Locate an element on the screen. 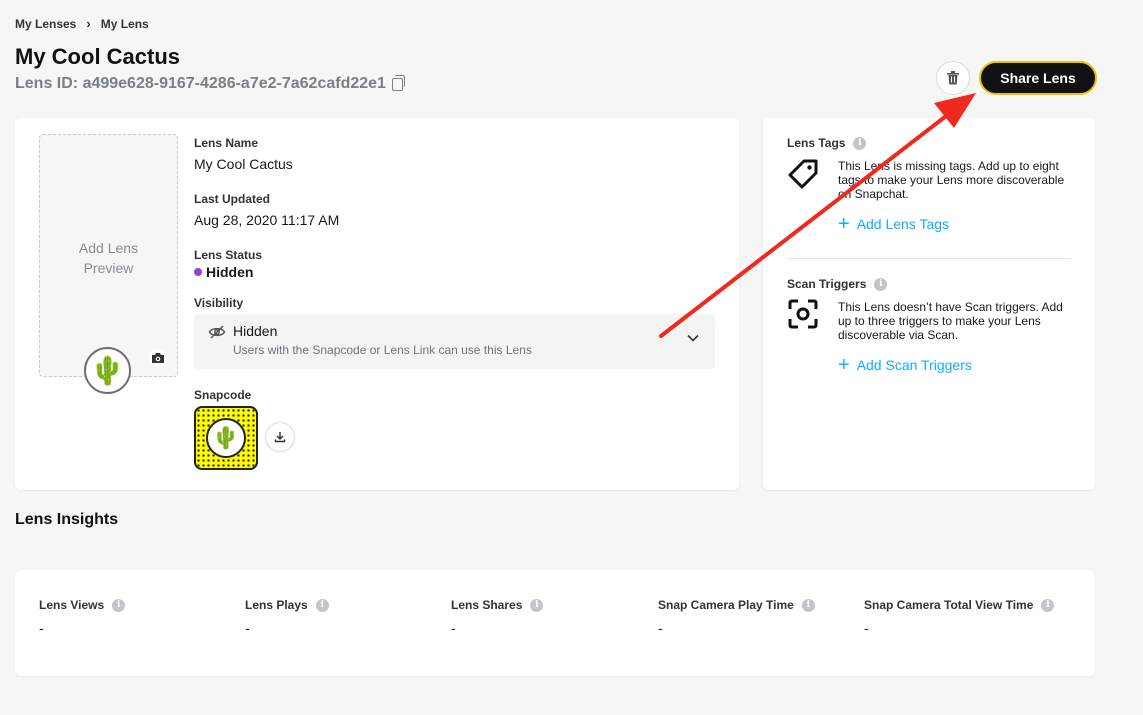  preview-label-line2: Preview is located at coordinates (108, 268).